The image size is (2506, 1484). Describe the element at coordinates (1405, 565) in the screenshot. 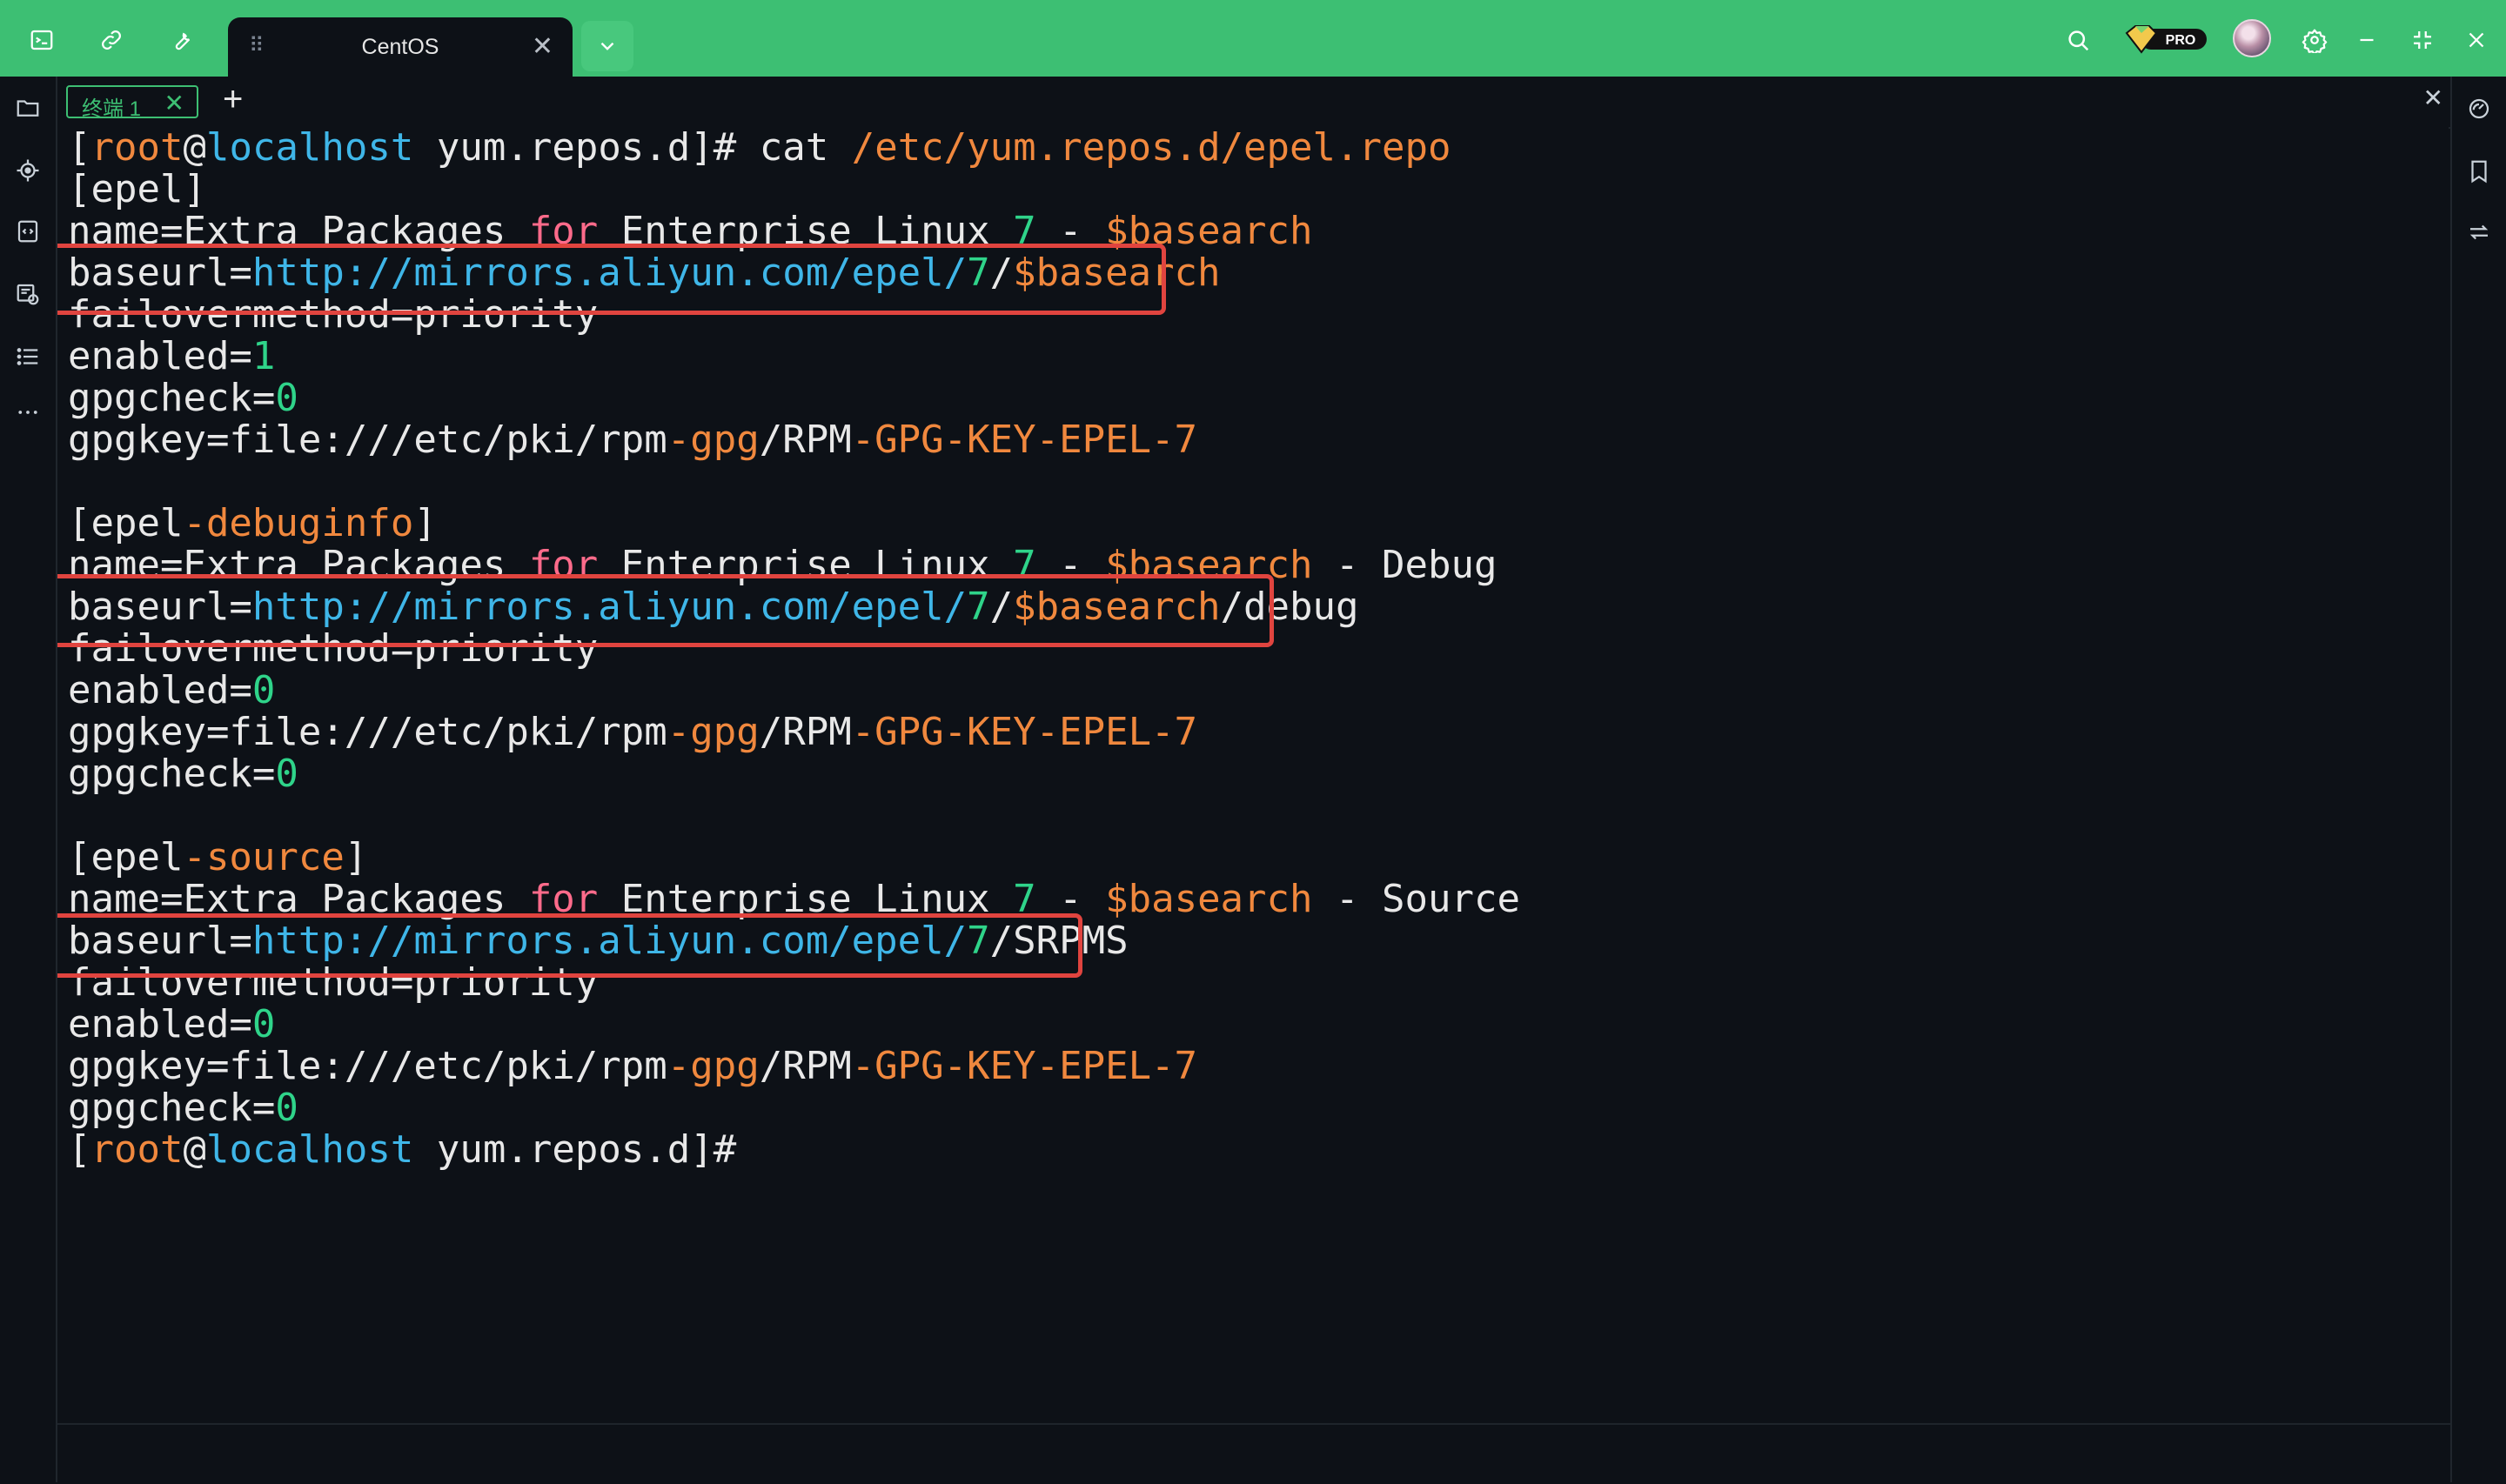

I see `terminal-token: - Debug` at that location.